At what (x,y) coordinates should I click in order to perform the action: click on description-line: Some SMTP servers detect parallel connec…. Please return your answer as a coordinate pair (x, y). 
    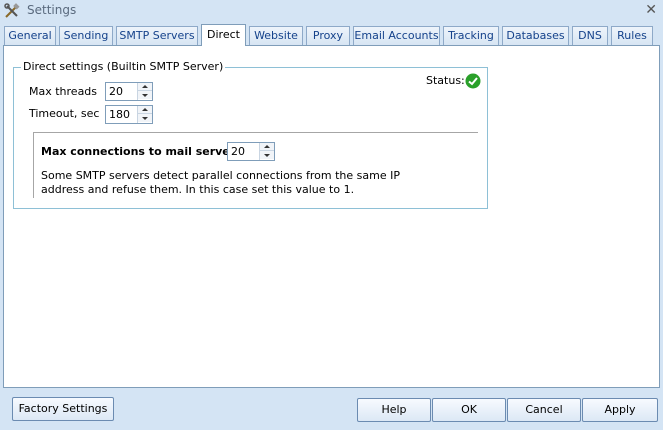
    Looking at the image, I should click on (220, 175).